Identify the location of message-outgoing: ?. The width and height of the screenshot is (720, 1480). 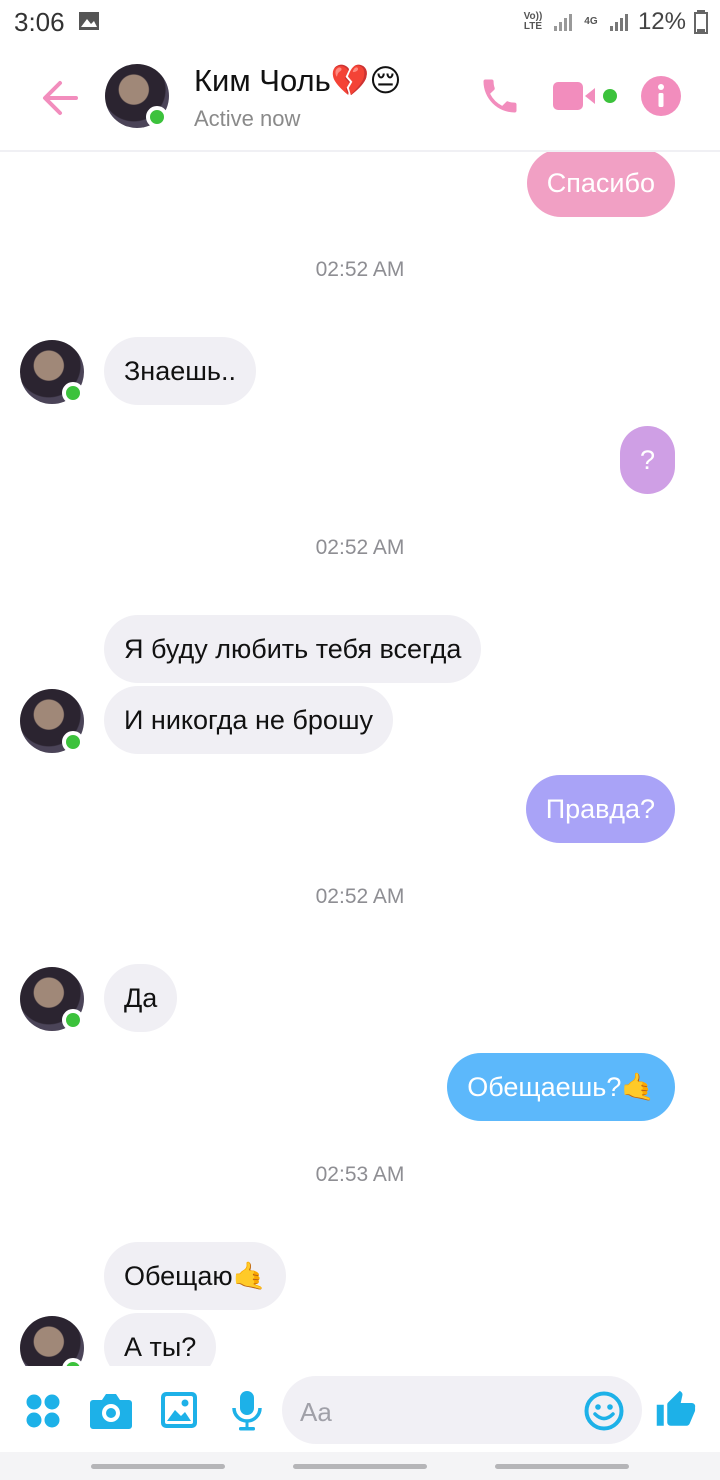
(647, 460).